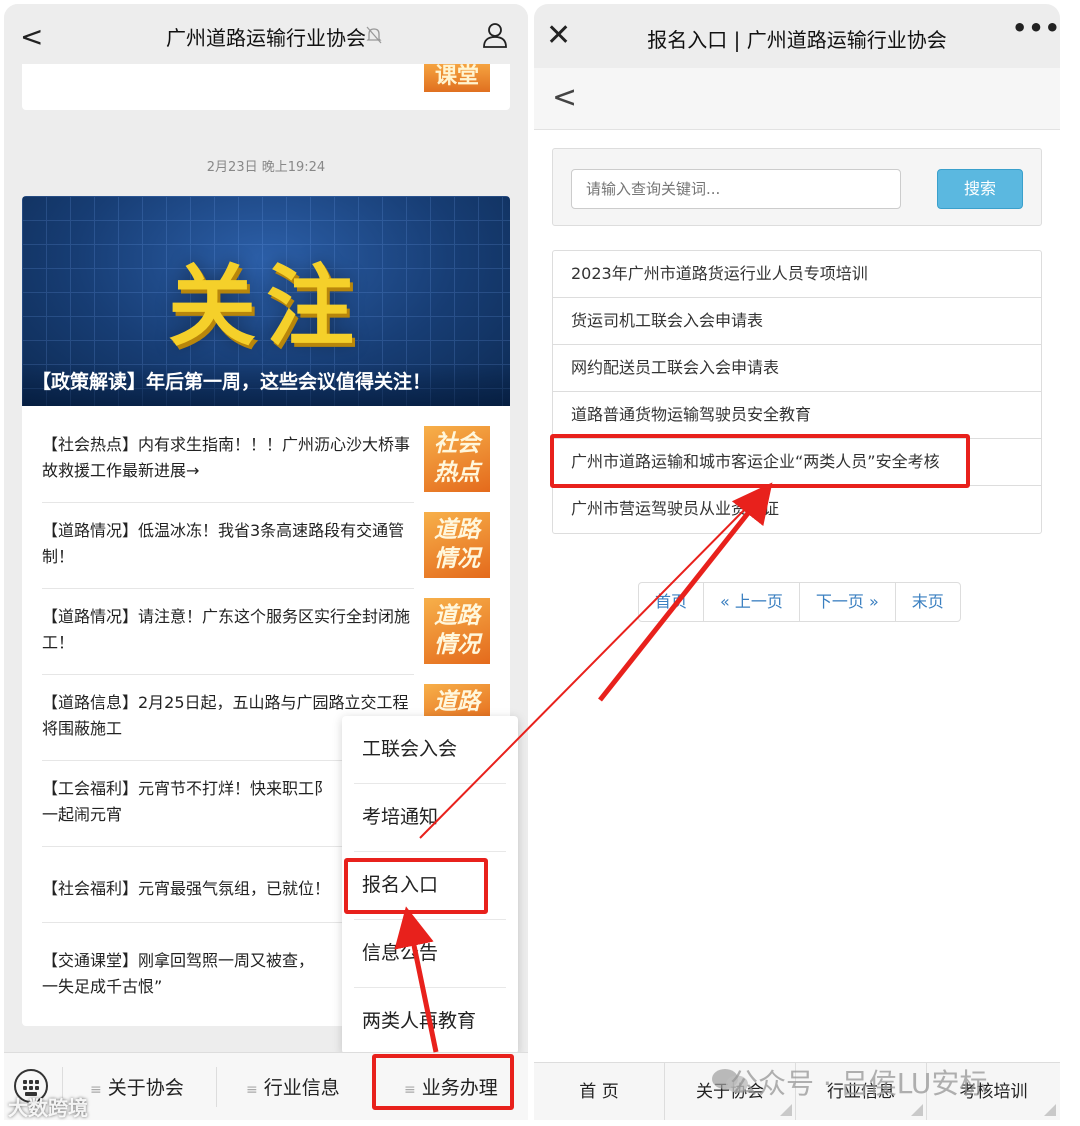 Image resolution: width=1080 pixels, height=1126 pixels. I want to click on tab-industry-info: ≡ 行业信息, so click(293, 1086).